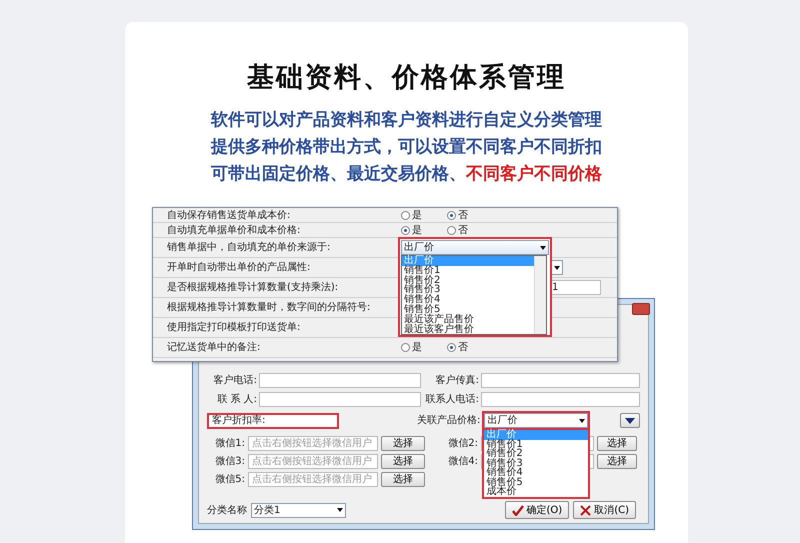  I want to click on setting-label: 销售单据中，自动填充的单价来源于:, so click(249, 247).